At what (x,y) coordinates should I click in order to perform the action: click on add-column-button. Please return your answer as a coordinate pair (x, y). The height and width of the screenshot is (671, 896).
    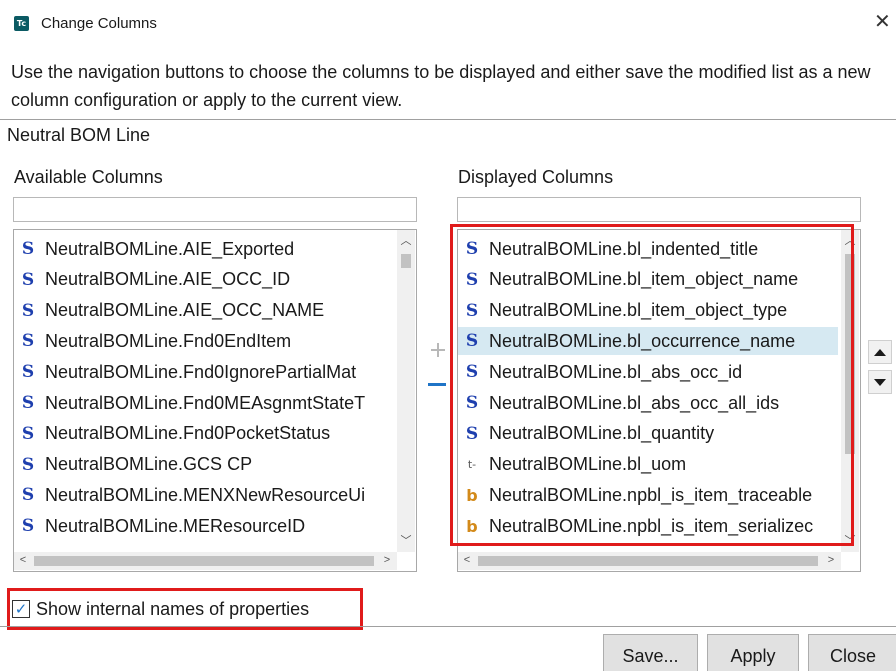
    Looking at the image, I should click on (438, 350).